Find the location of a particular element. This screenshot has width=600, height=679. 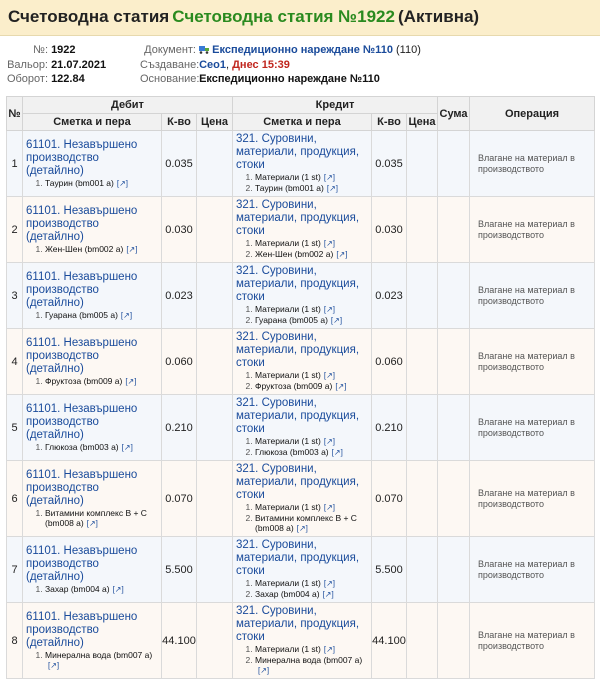

credit-item: Гуарана (bm005 а)[↗] is located at coordinates (313, 320).